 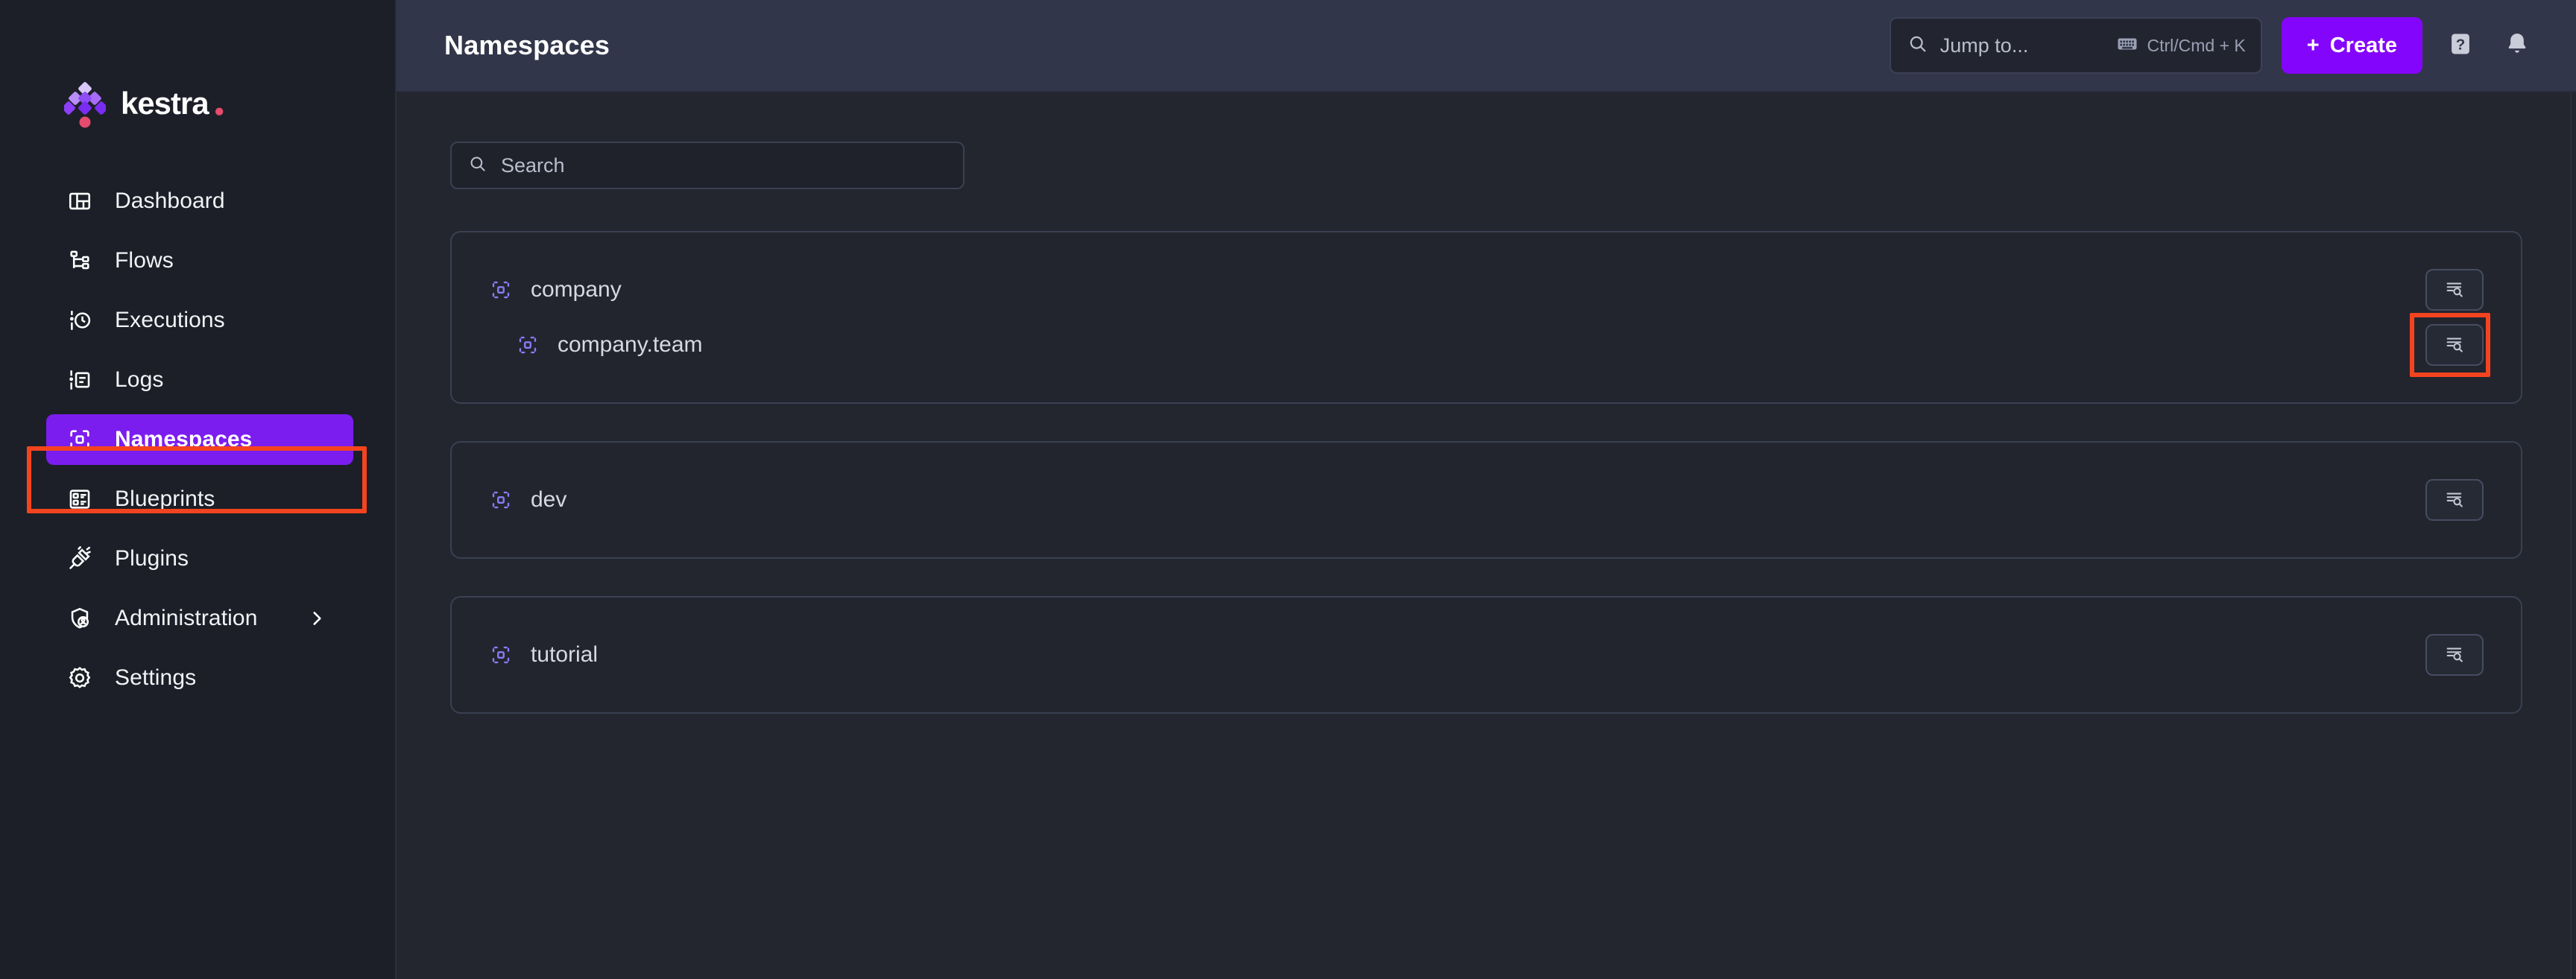 What do you see at coordinates (79, 678) in the screenshot?
I see `settings-gear-icon` at bounding box center [79, 678].